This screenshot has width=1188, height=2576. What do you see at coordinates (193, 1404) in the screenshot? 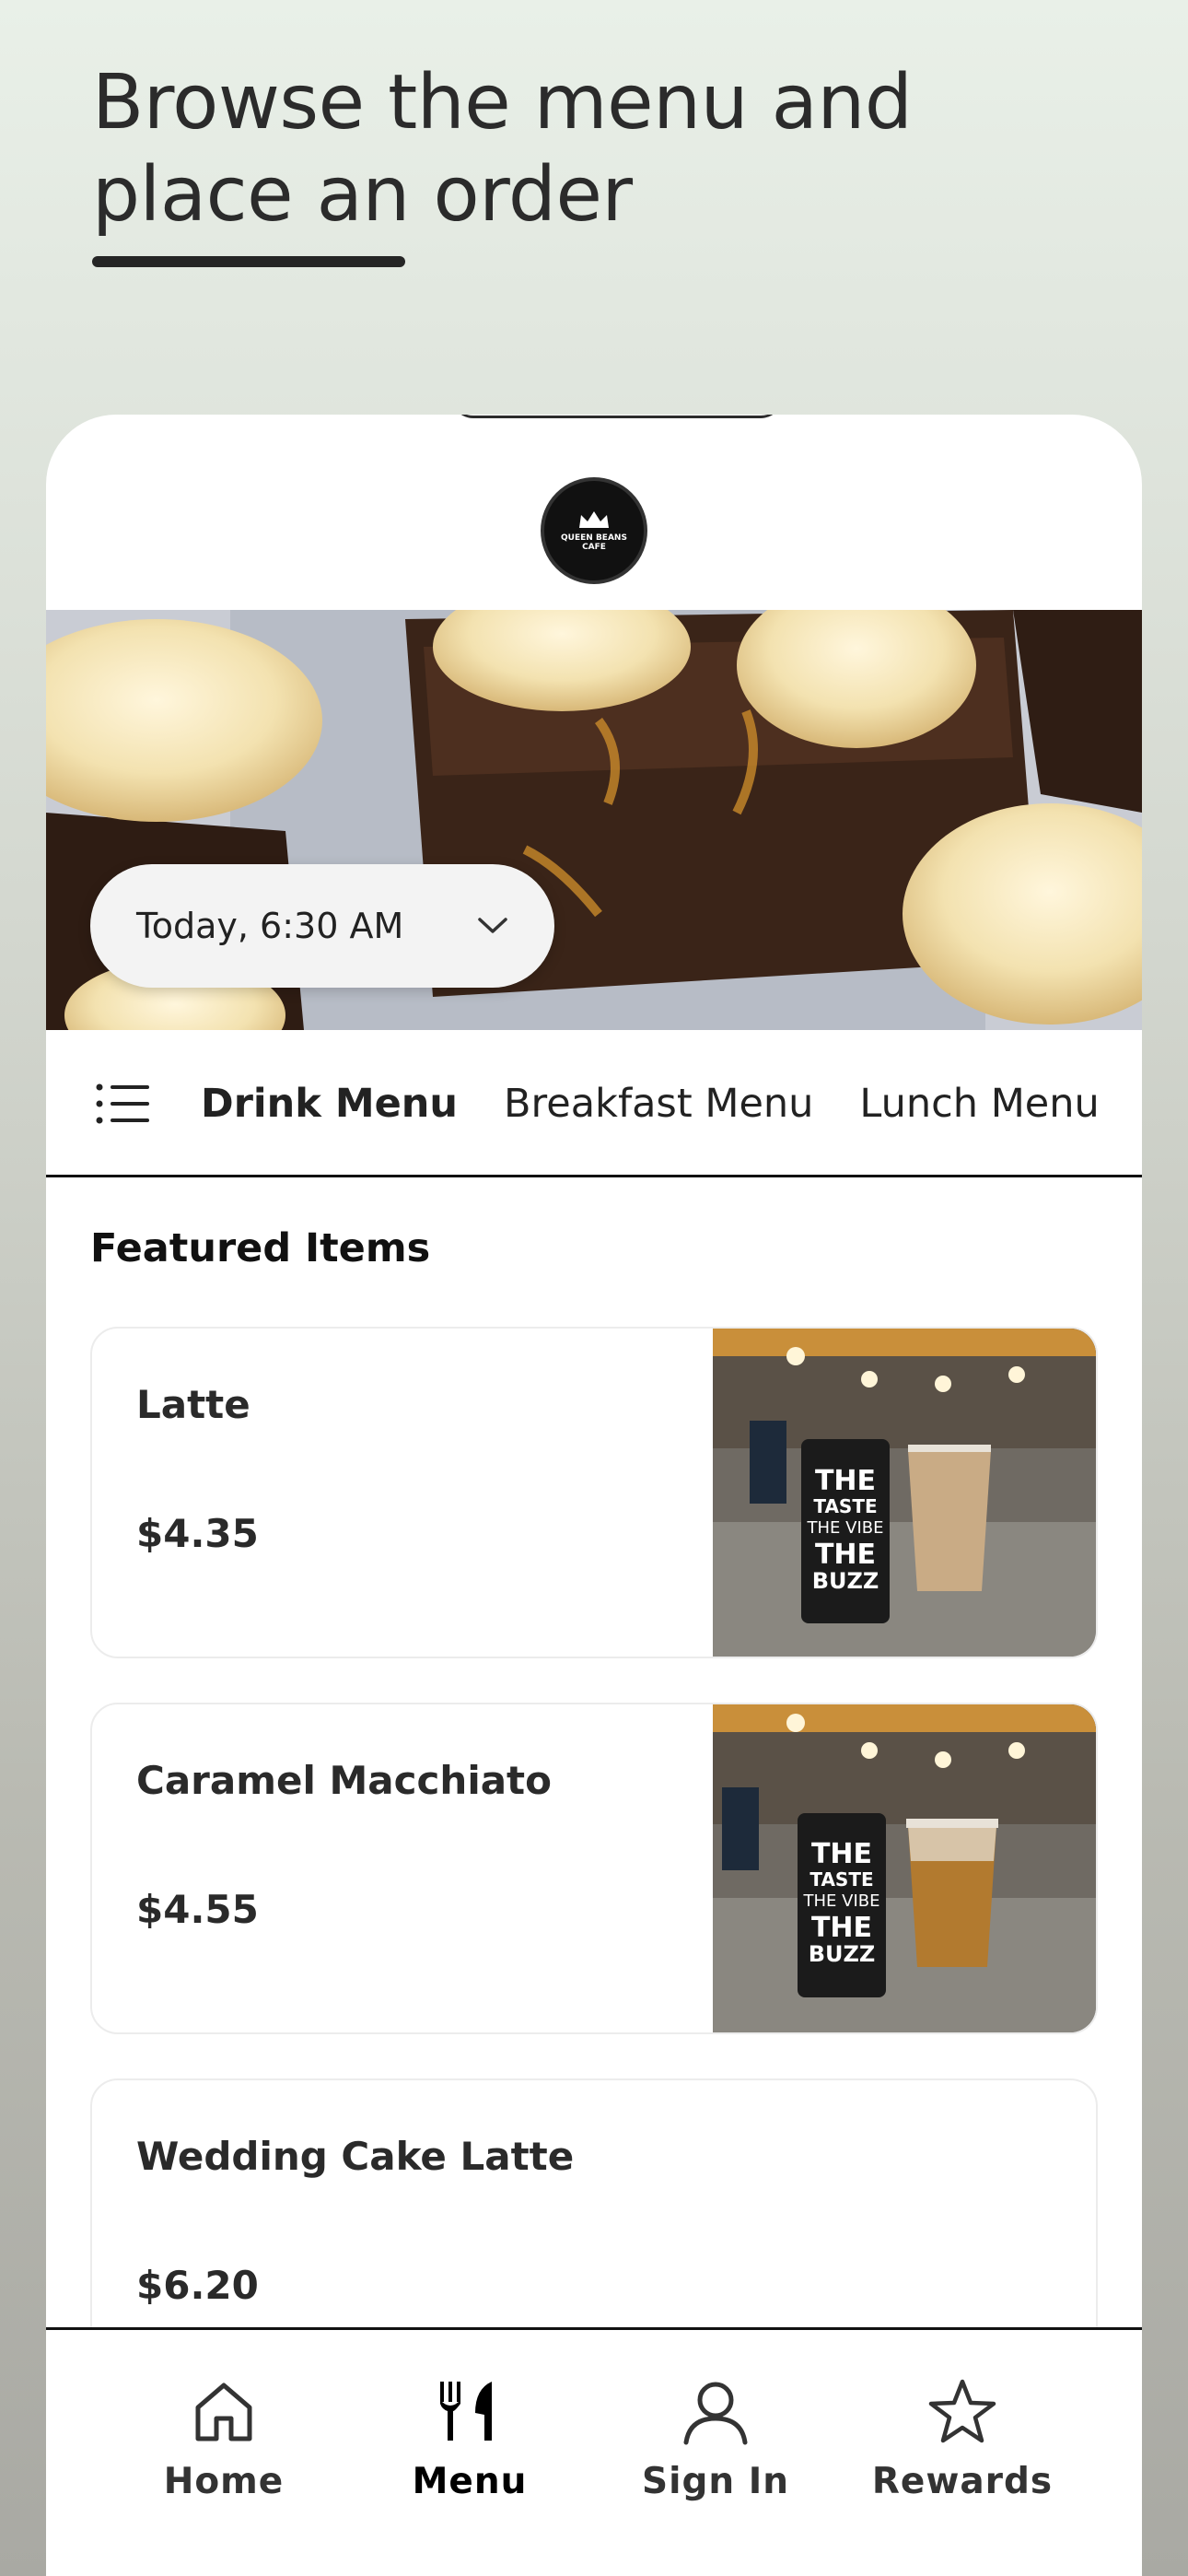
I see `menu-item-name: Latte` at bounding box center [193, 1404].